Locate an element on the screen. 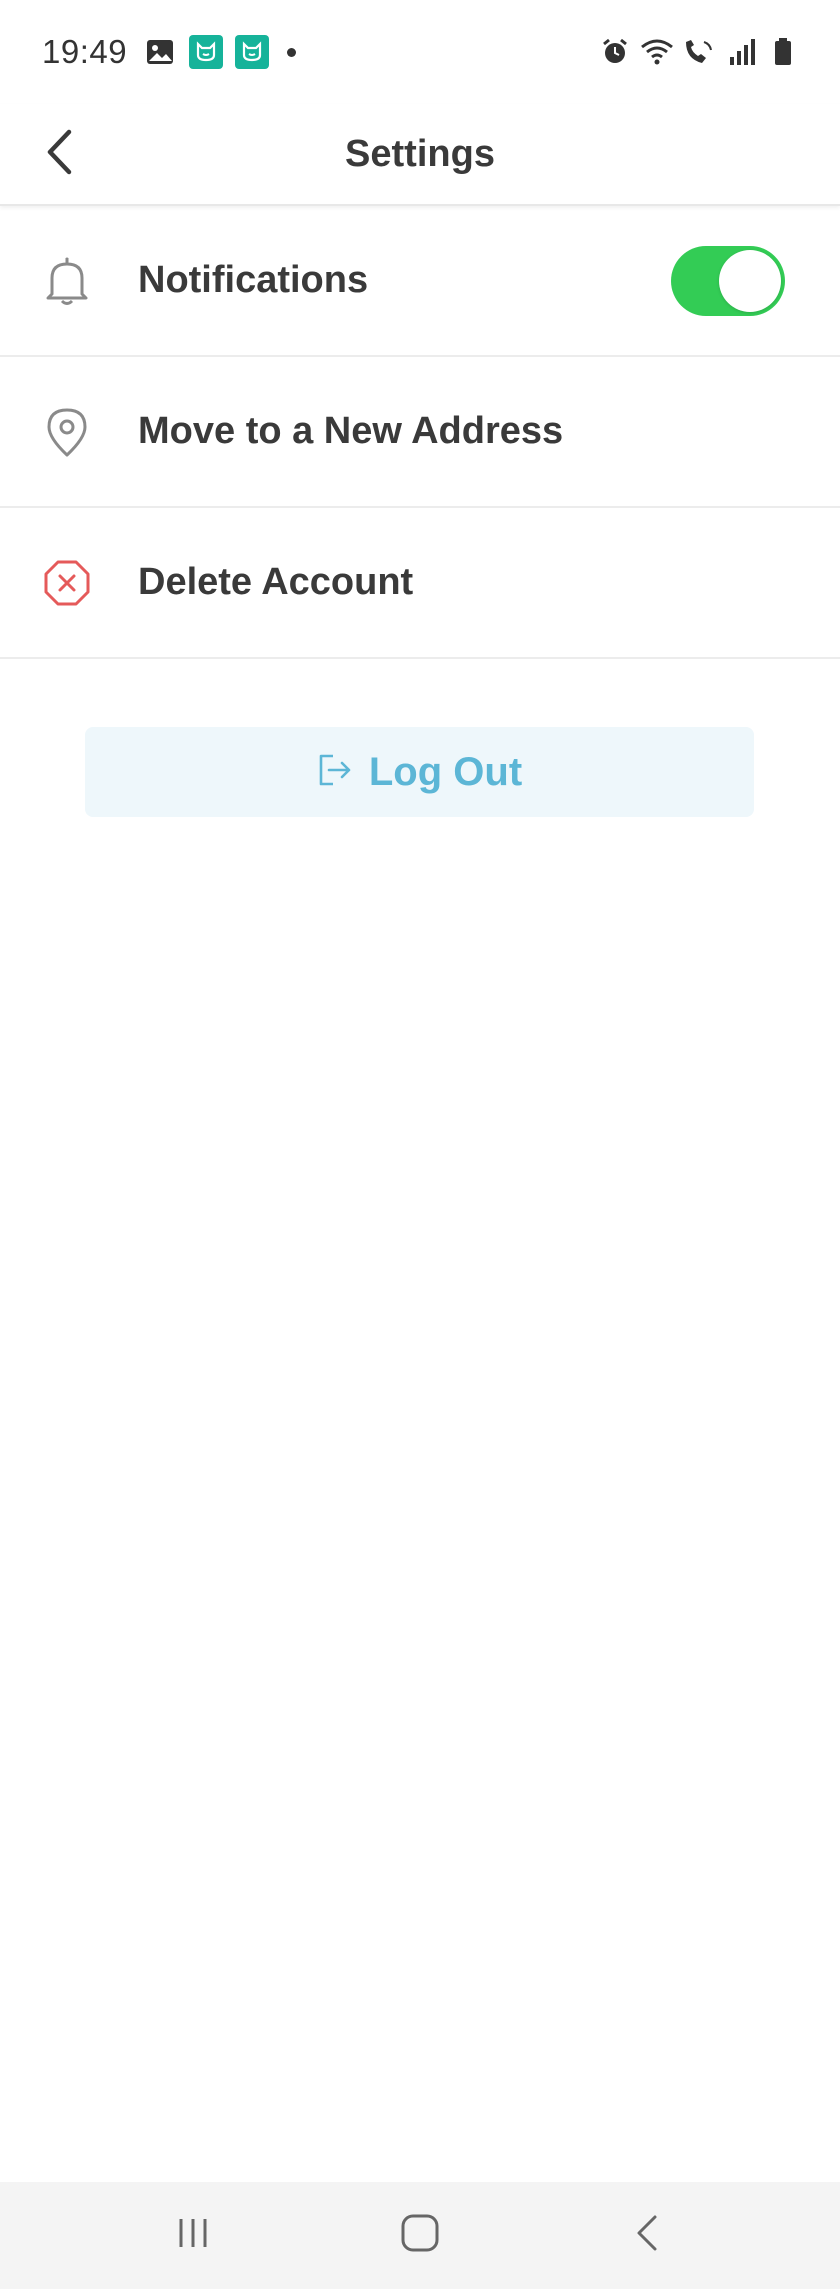  status-right is located at coordinates (699, 52).